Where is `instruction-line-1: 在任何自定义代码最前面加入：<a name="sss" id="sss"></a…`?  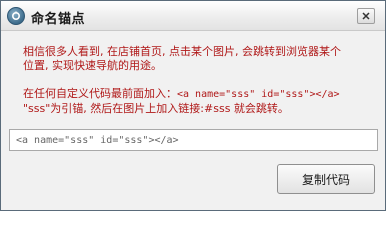
instruction-line-1: 在任何自定义代码最前面加入：<a name="sss" id="sss"></a… is located at coordinates (198, 94).